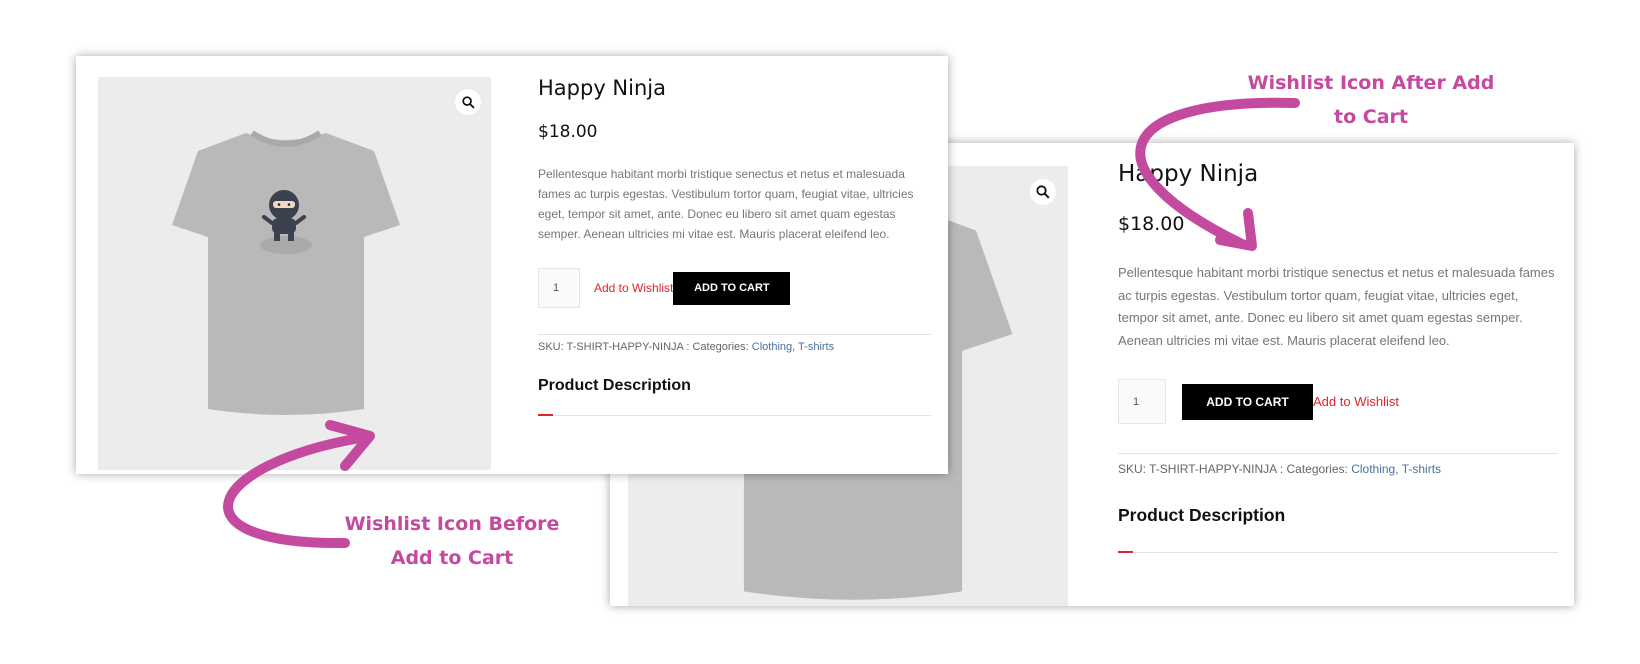 This screenshot has width=1640, height=664. I want to click on callout-after-line-2: to Cart, so click(1371, 117).